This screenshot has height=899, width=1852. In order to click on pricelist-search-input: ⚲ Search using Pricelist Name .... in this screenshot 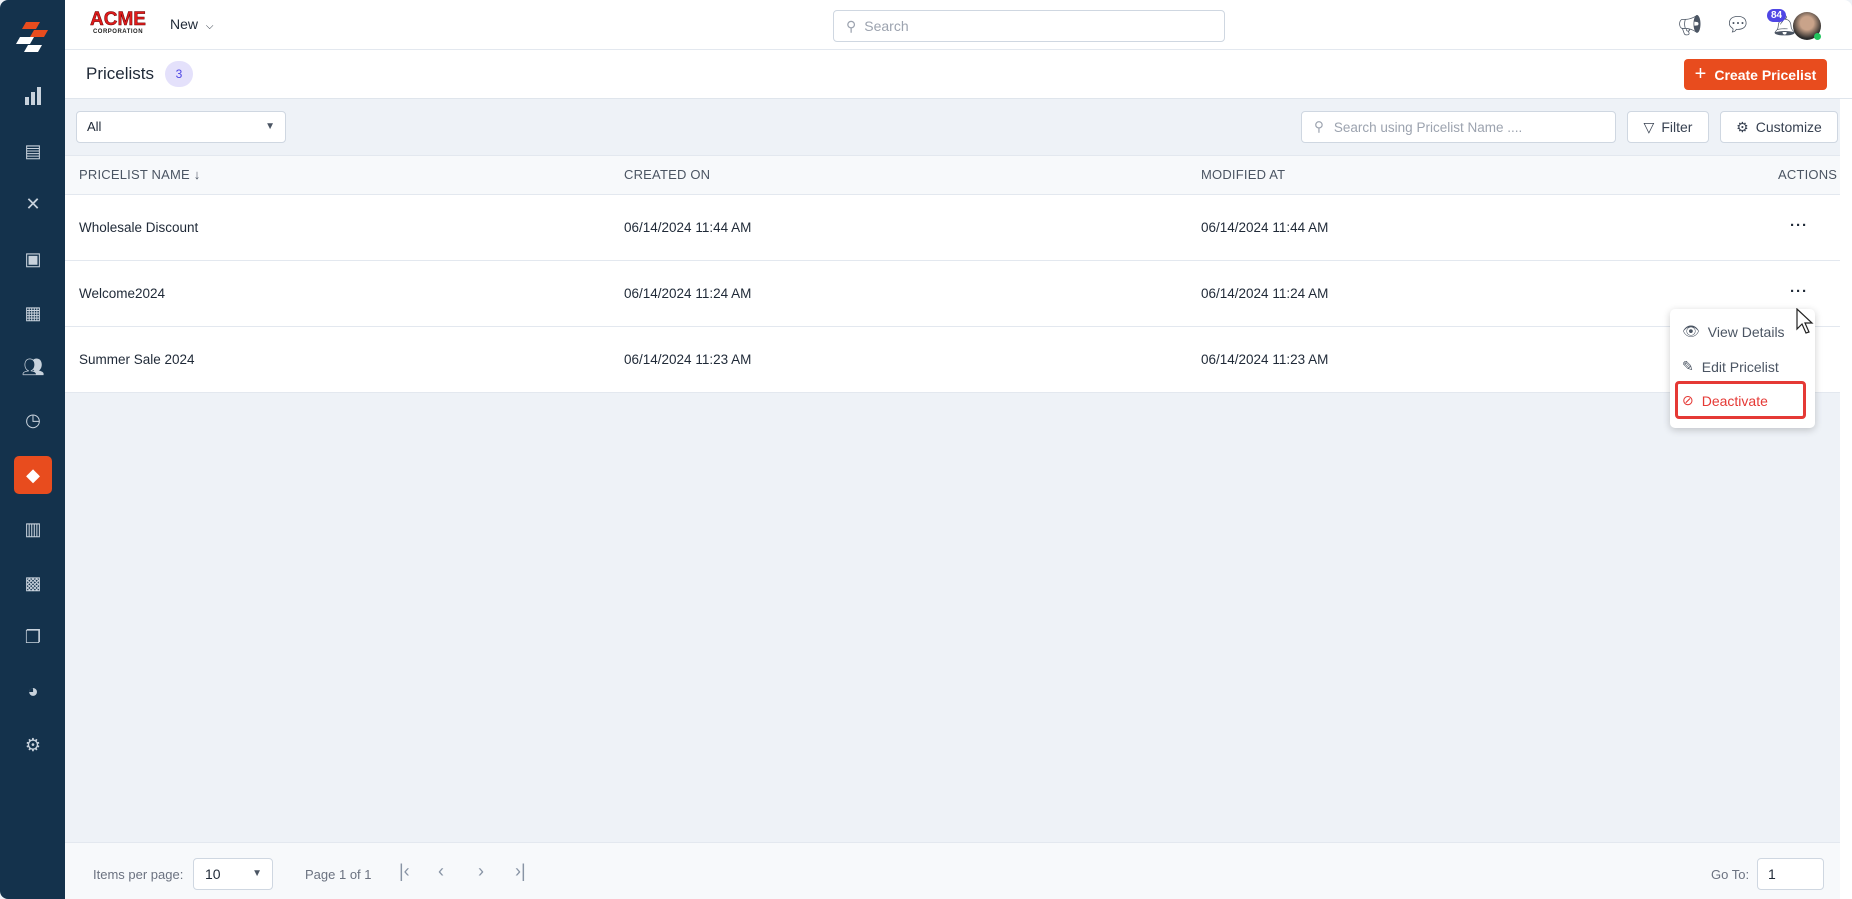, I will do `click(1458, 127)`.